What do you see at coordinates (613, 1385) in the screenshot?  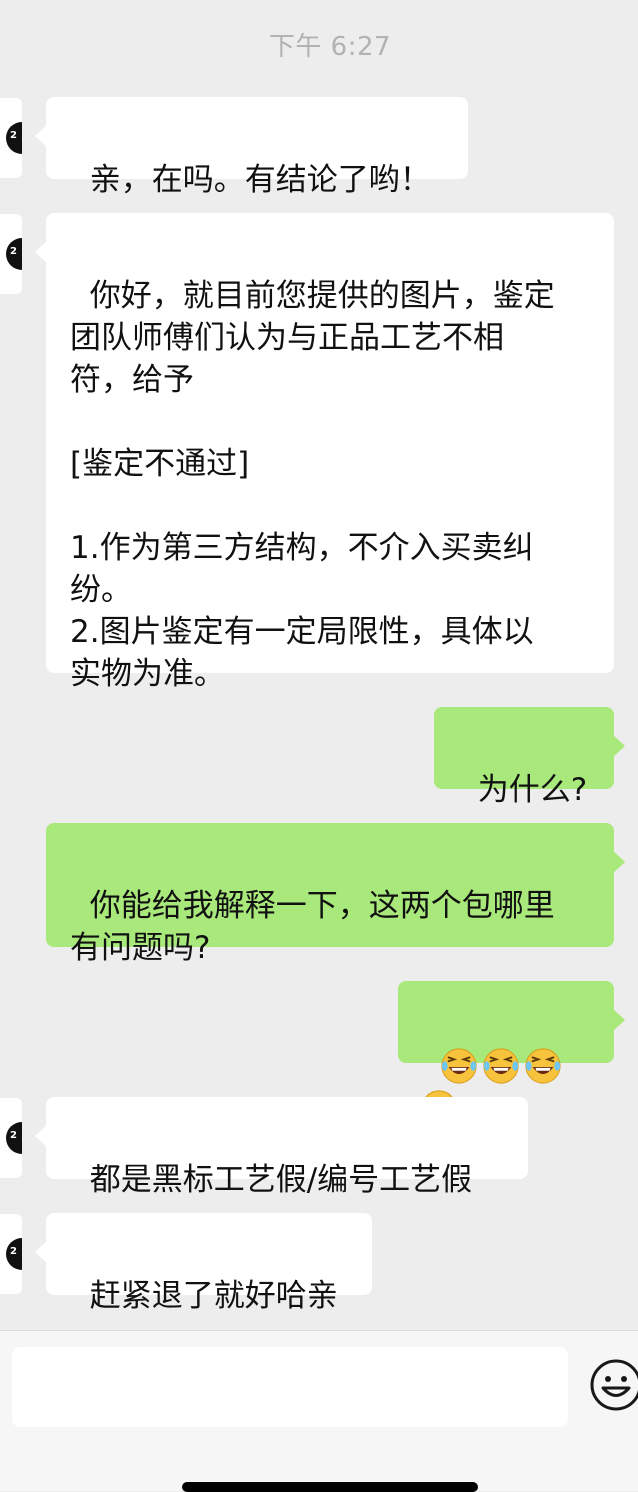 I see `smiley-face-icon` at bounding box center [613, 1385].